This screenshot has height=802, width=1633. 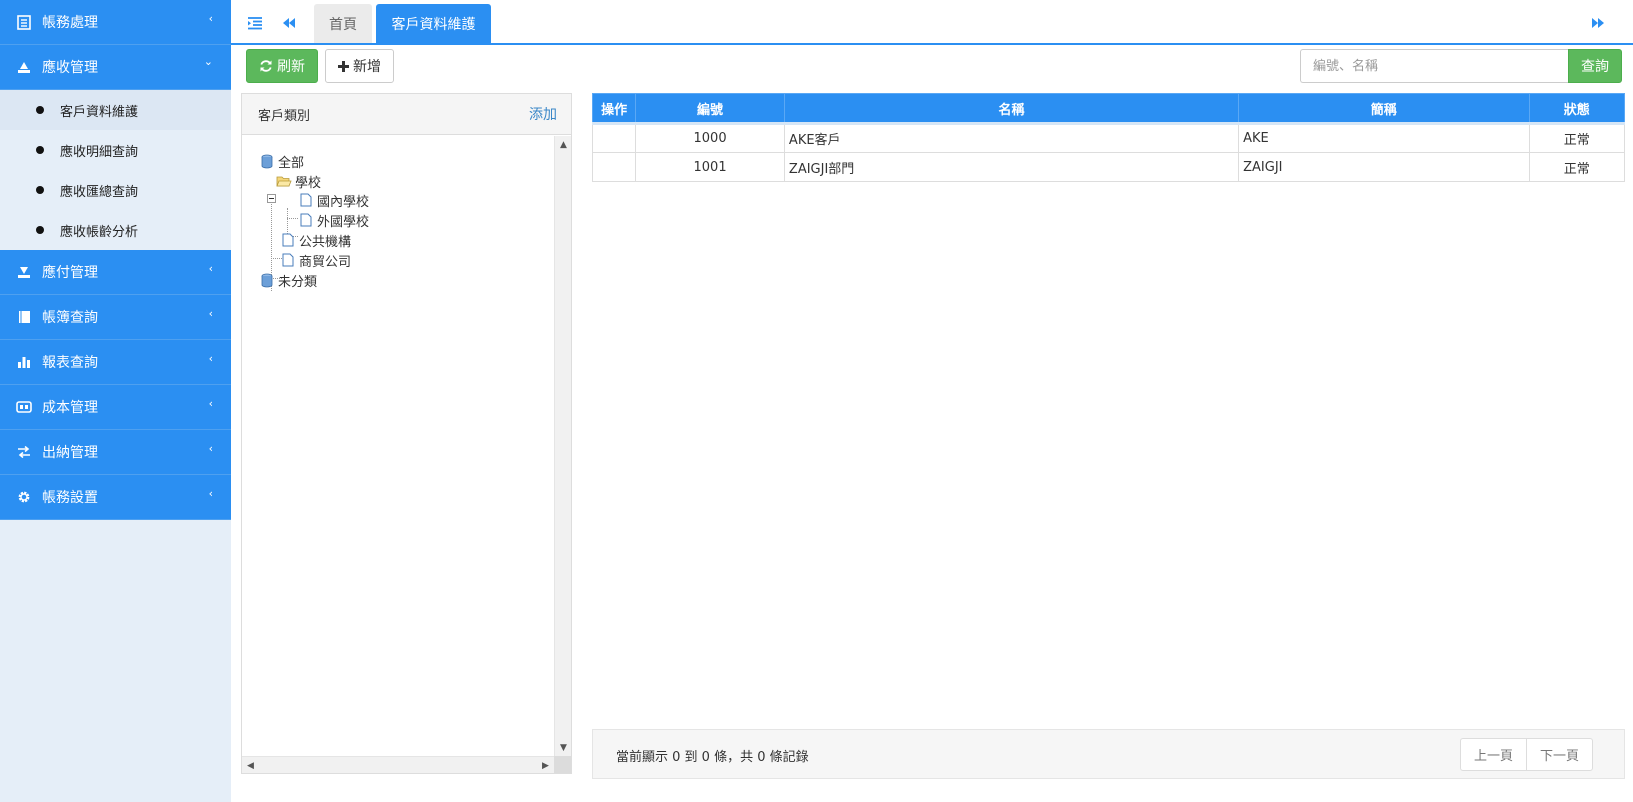 I want to click on tree-node-domestic-school: 國內學校, so click(x=333, y=200).